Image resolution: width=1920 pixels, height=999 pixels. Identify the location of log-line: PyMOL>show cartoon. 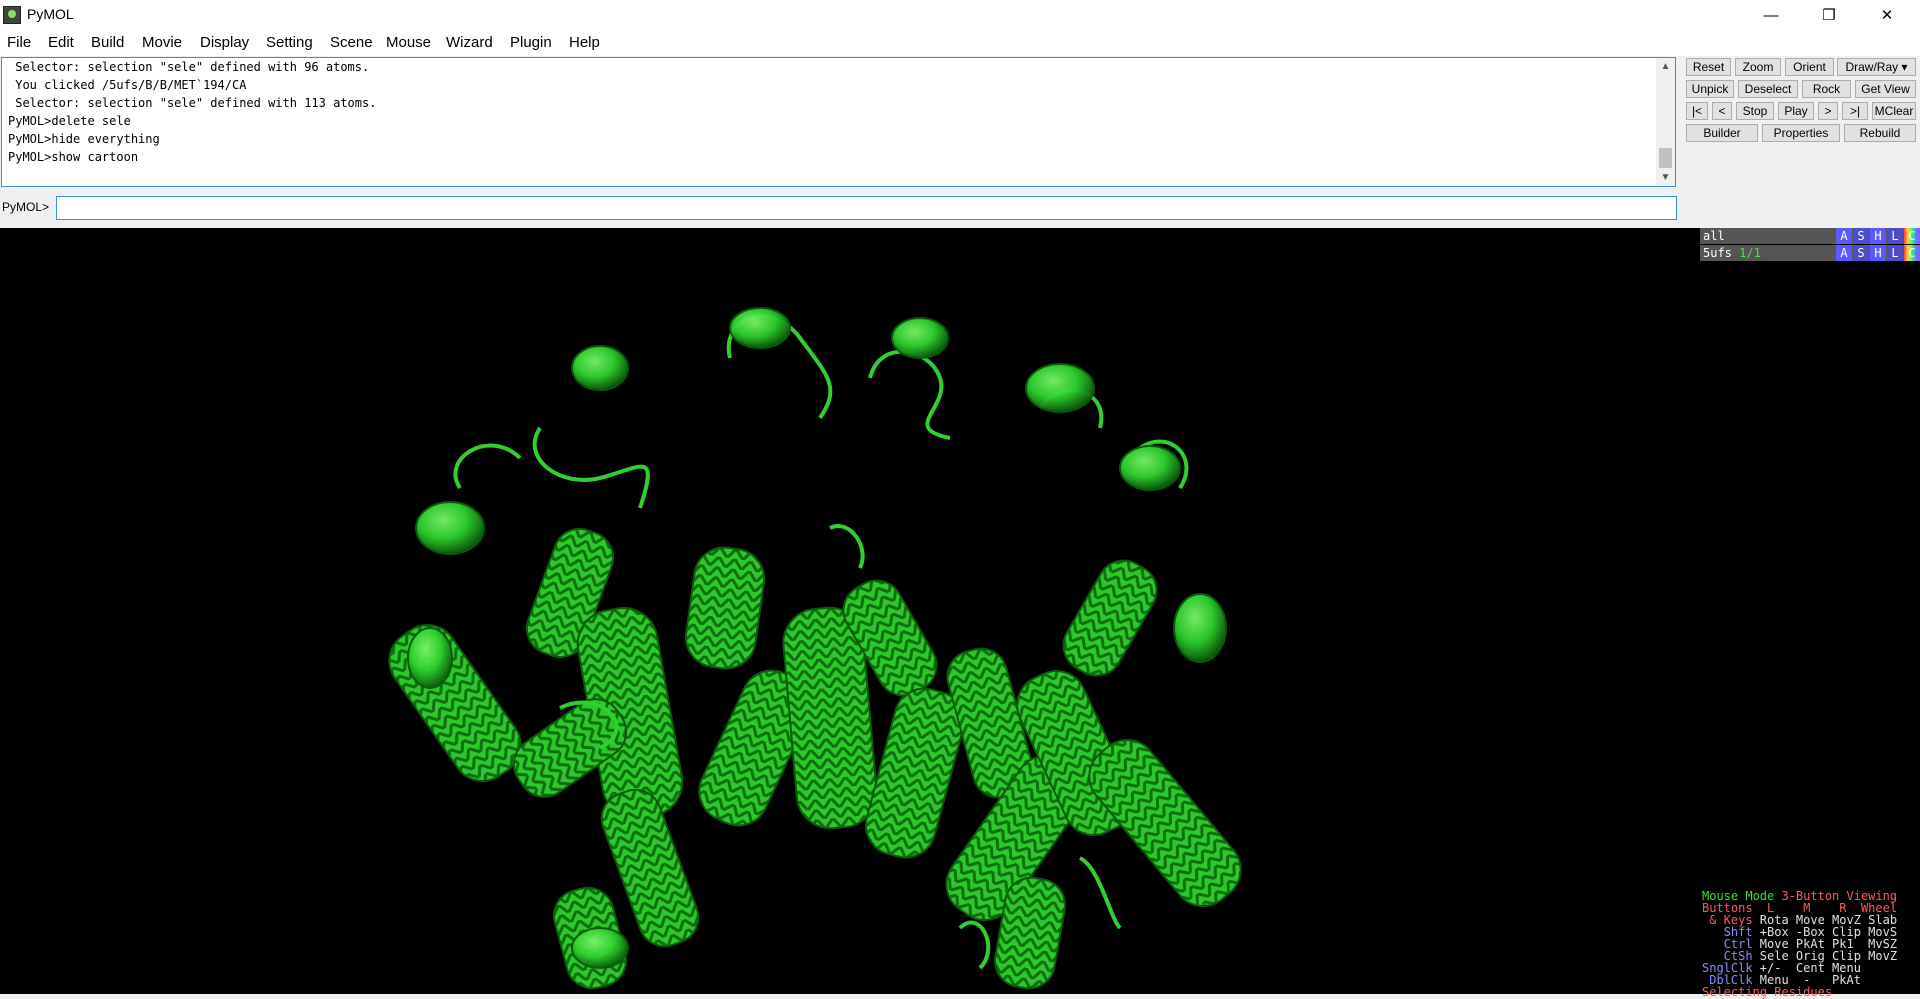
(73, 157).